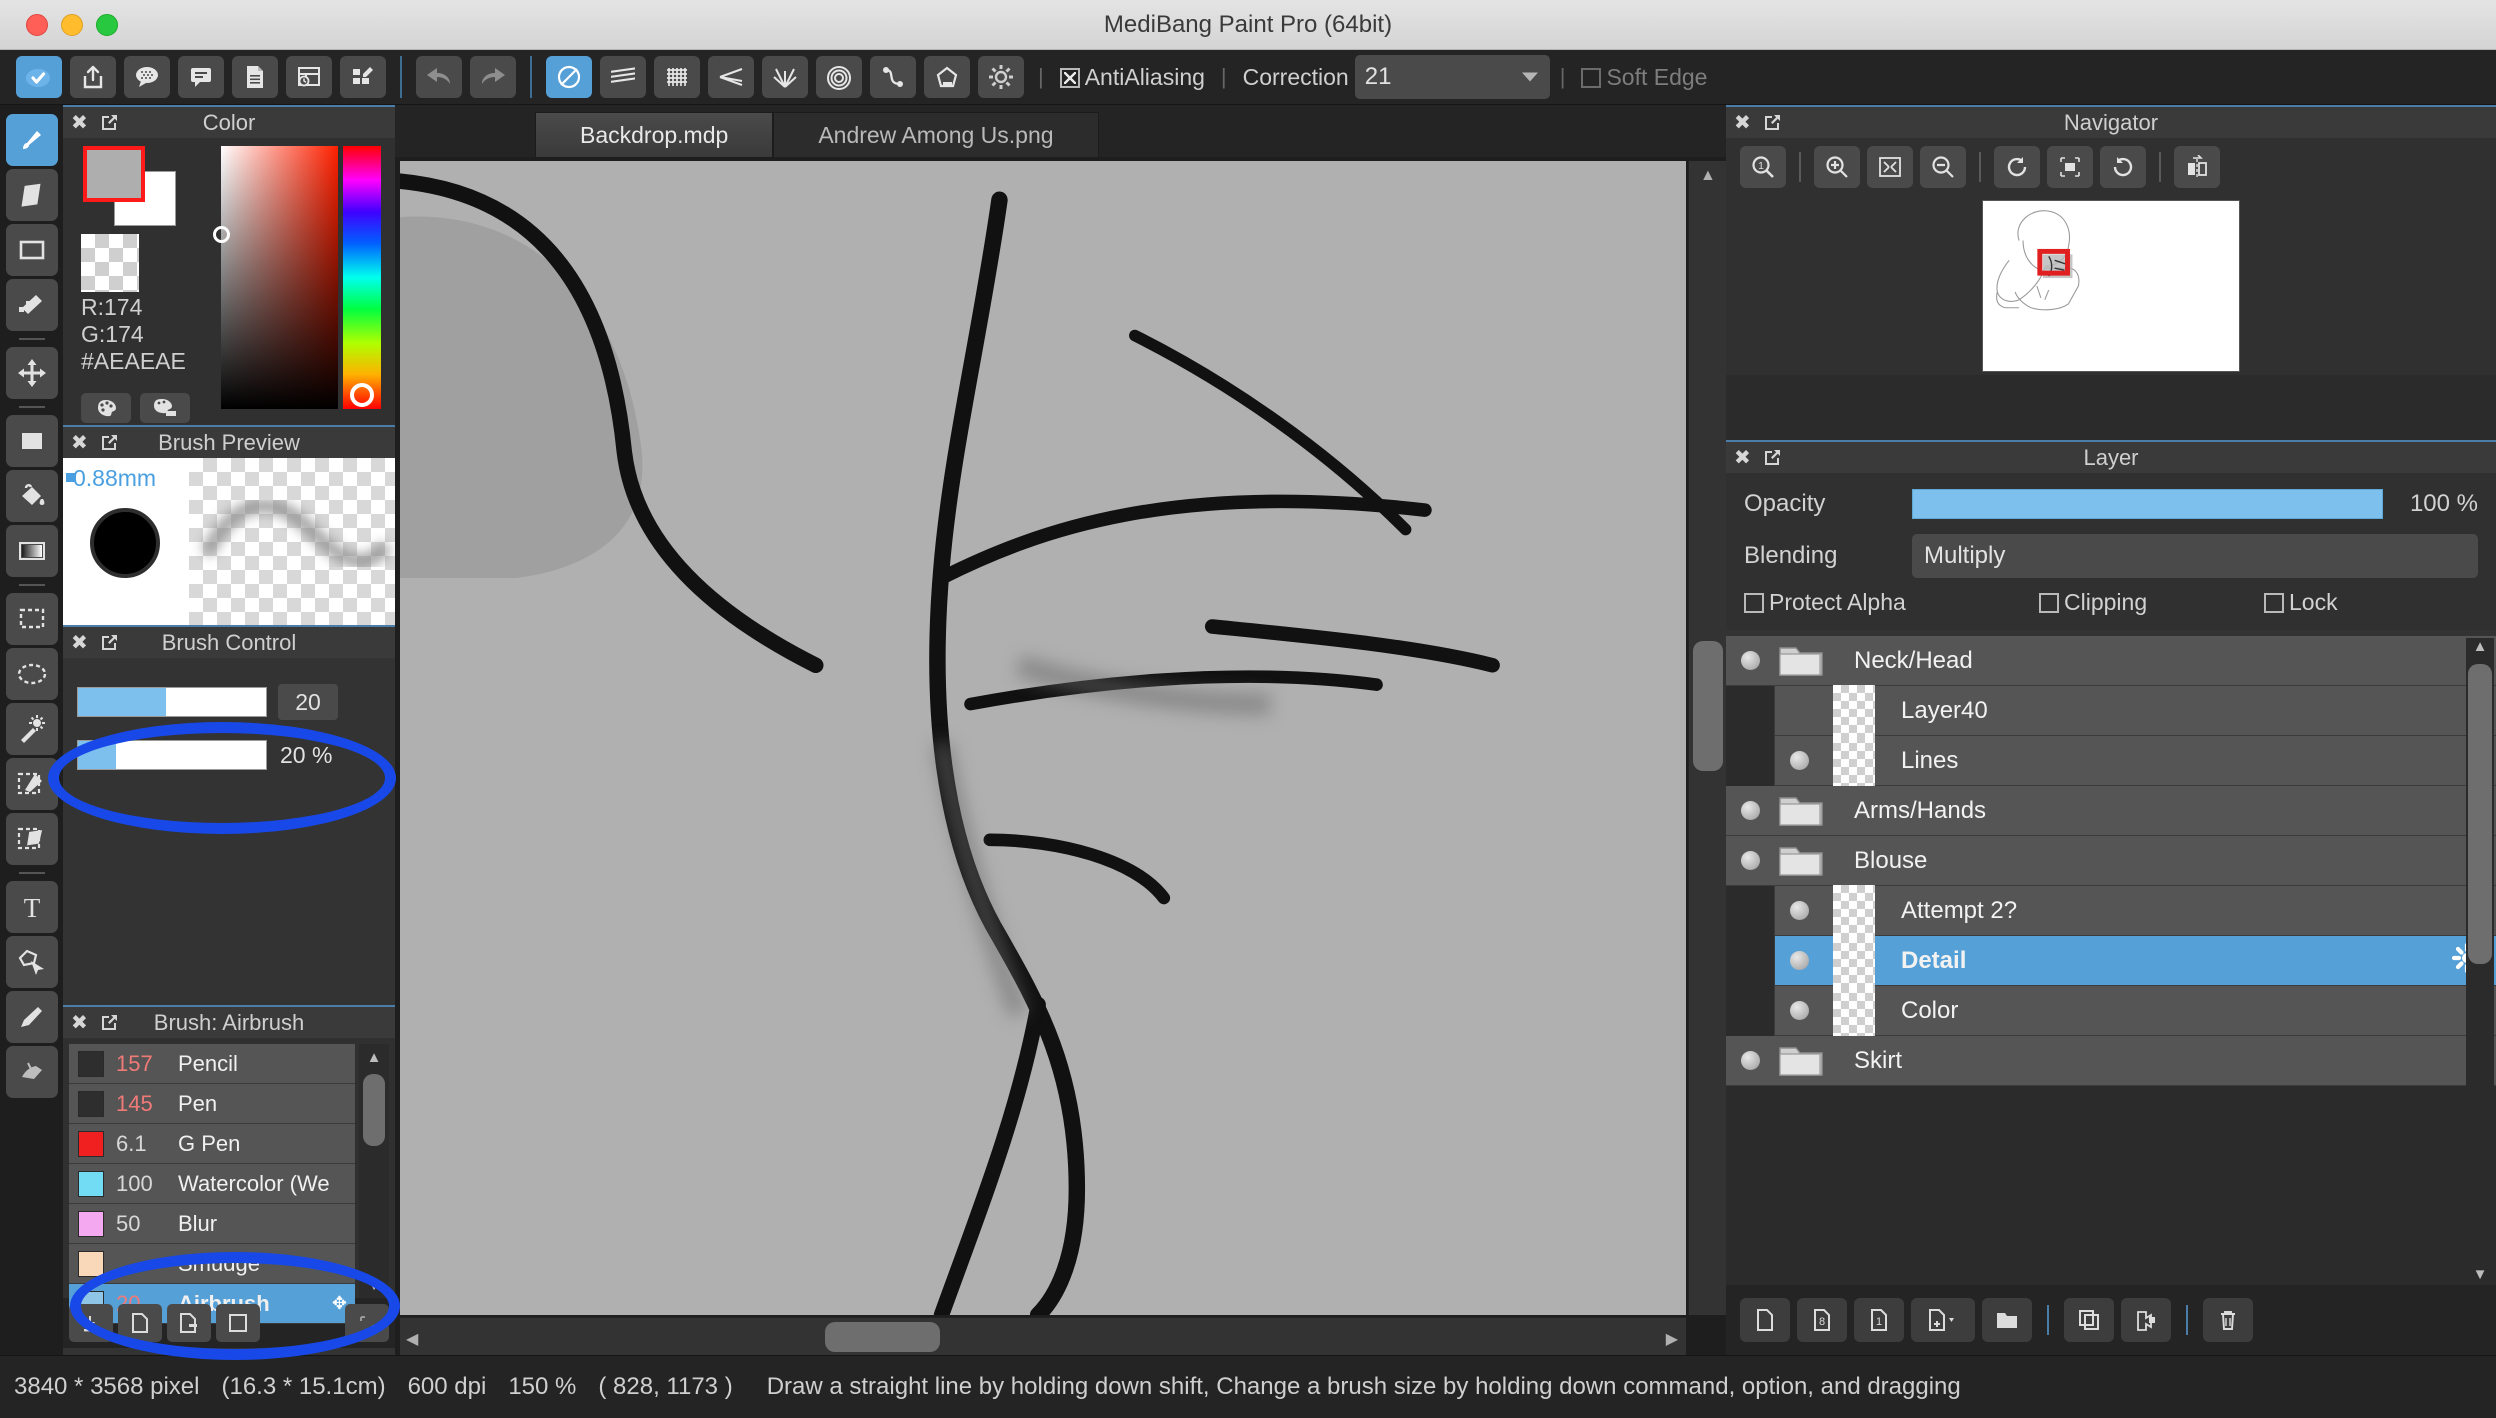 This screenshot has width=2496, height=1418. I want to click on layer-row: Attempt 2?, so click(2135, 910).